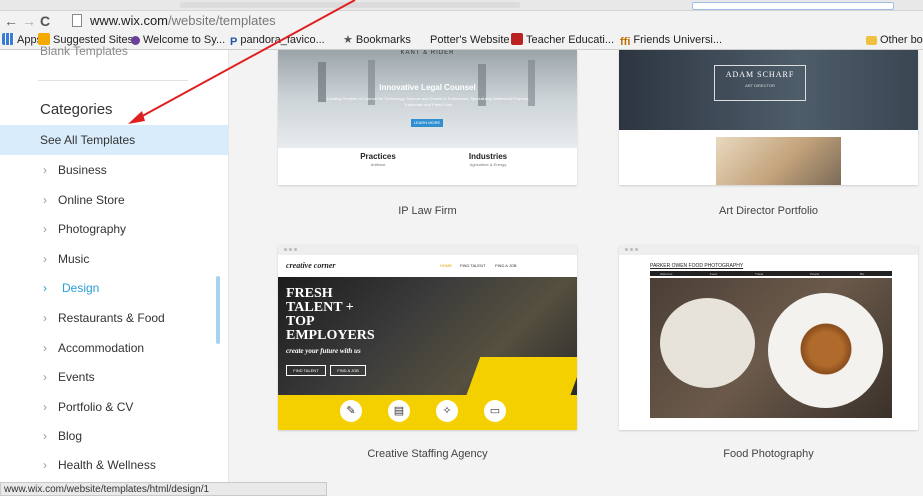 The image size is (923, 496). Describe the element at coordinates (245, 60) in the screenshot. I see `arrow-shaft` at that location.